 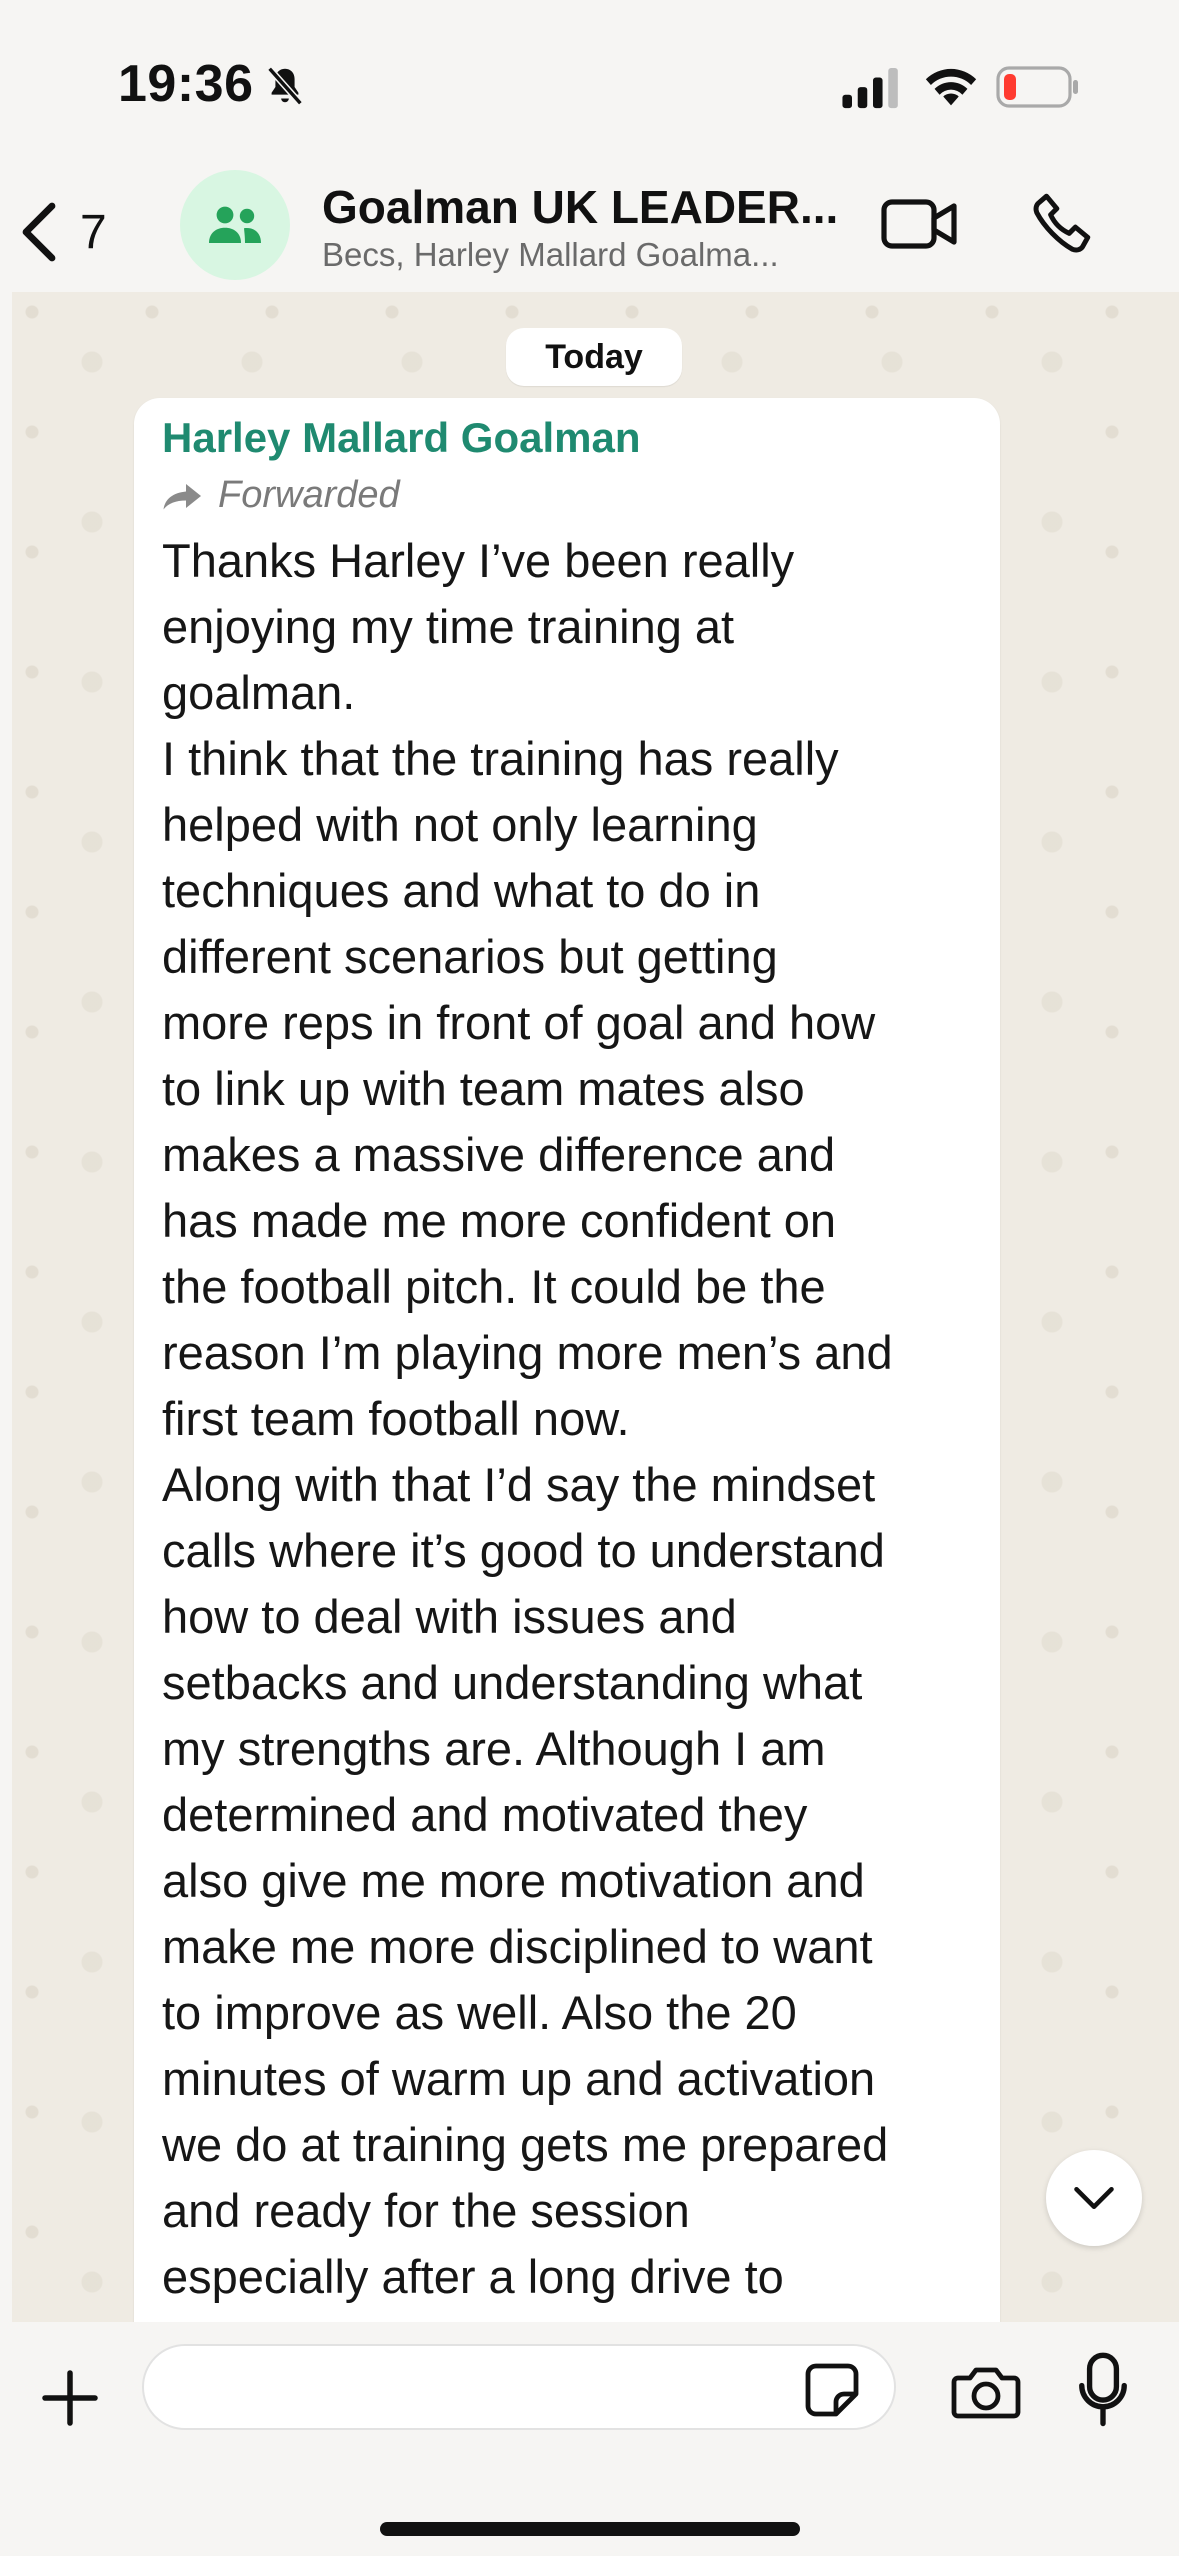 What do you see at coordinates (986, 2392) in the screenshot?
I see `camera-icon` at bounding box center [986, 2392].